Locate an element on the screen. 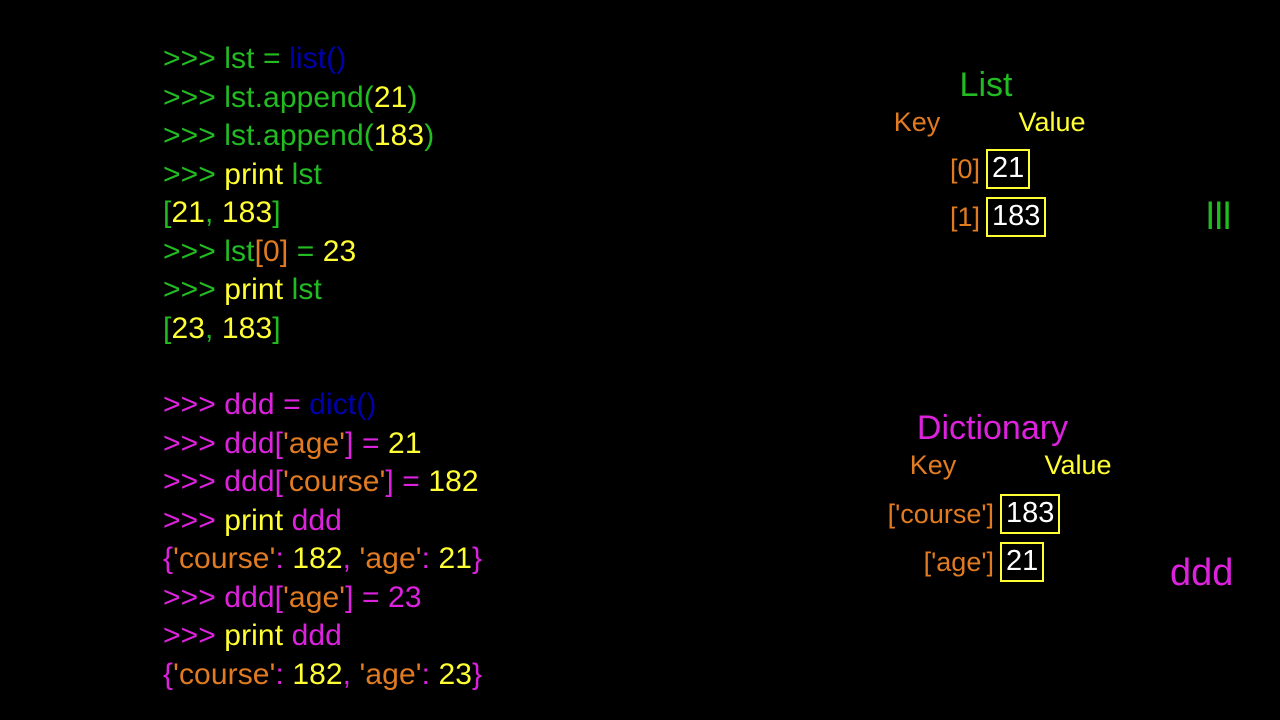 The width and height of the screenshot is (1280, 720). argument: 183 is located at coordinates (399, 135).